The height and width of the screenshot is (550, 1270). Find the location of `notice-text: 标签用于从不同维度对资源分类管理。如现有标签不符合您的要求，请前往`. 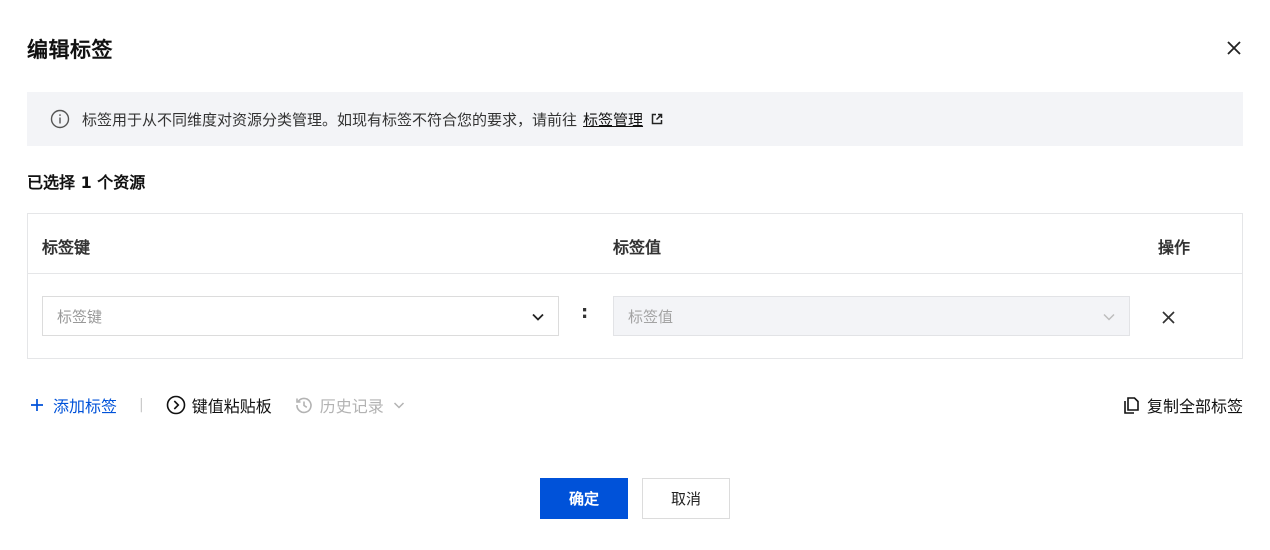

notice-text: 标签用于从不同维度对资源分类管理。如现有标签不符合您的要求，请前往 is located at coordinates (330, 119).